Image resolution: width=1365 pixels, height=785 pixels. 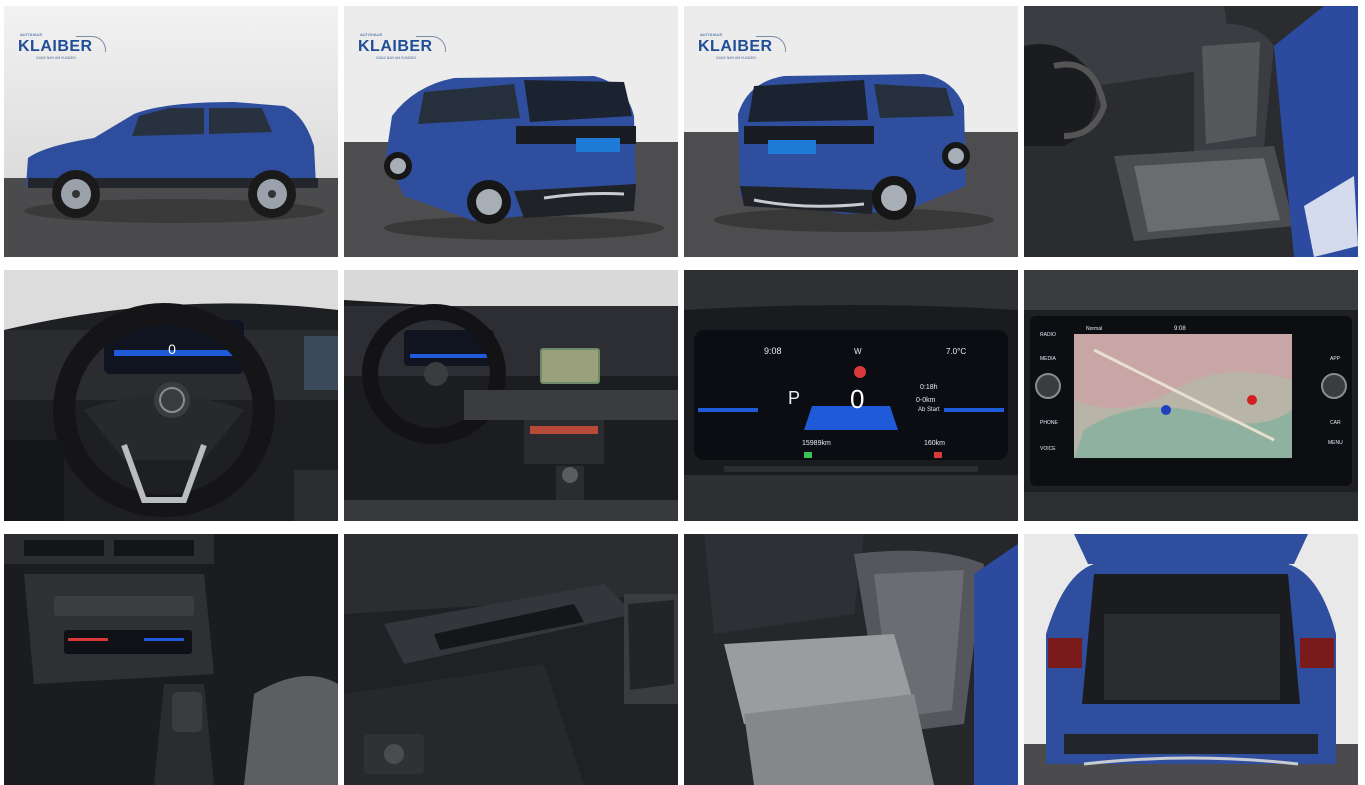 I want to click on photo-front-seats, so click(x=1191, y=131).